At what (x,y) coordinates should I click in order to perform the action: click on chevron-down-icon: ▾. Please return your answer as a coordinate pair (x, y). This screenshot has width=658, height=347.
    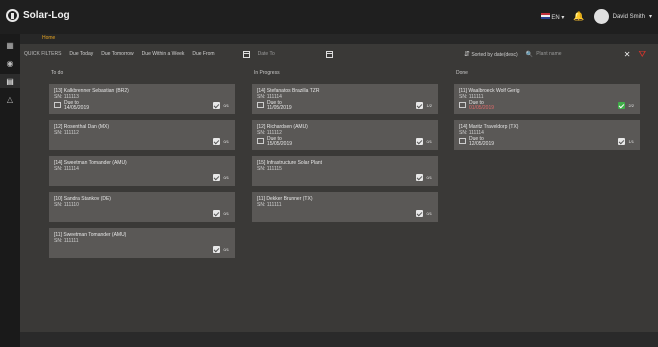
    Looking at the image, I should click on (650, 17).